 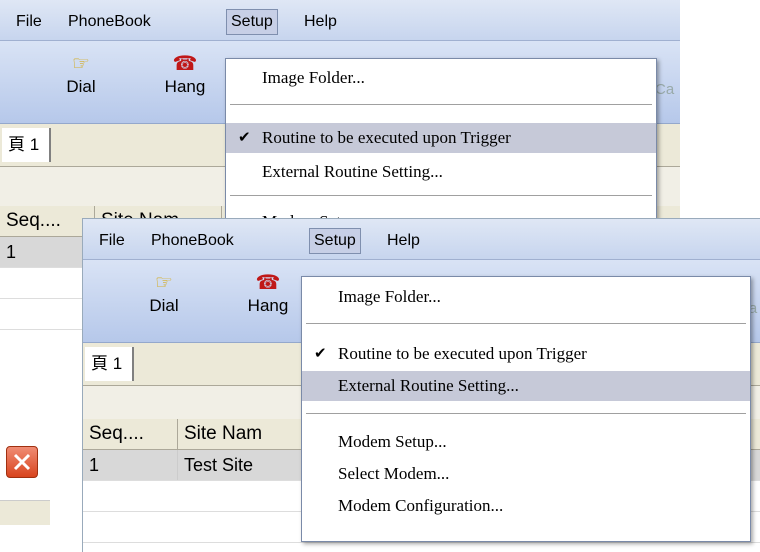 I want to click on cut-label: Ca, so click(x=665, y=89).